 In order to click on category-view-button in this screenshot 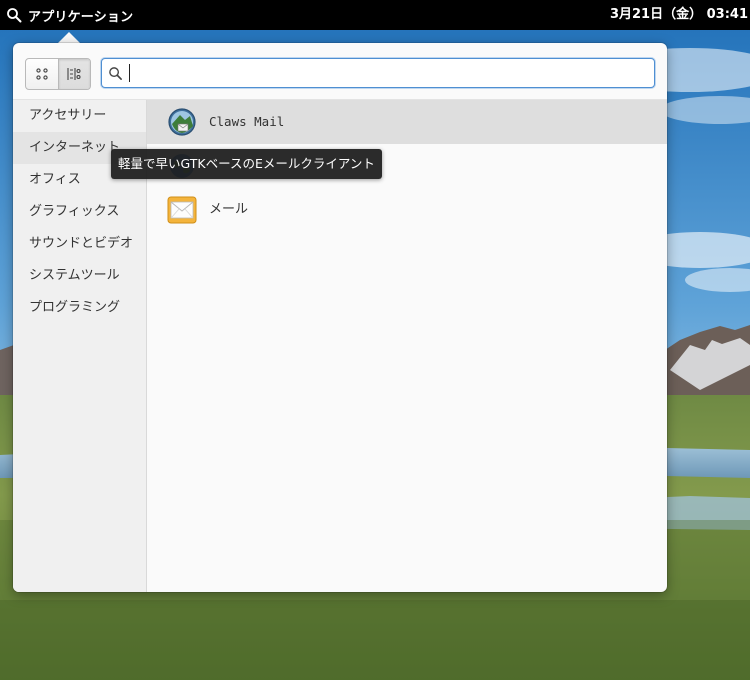, I will do `click(73, 74)`.